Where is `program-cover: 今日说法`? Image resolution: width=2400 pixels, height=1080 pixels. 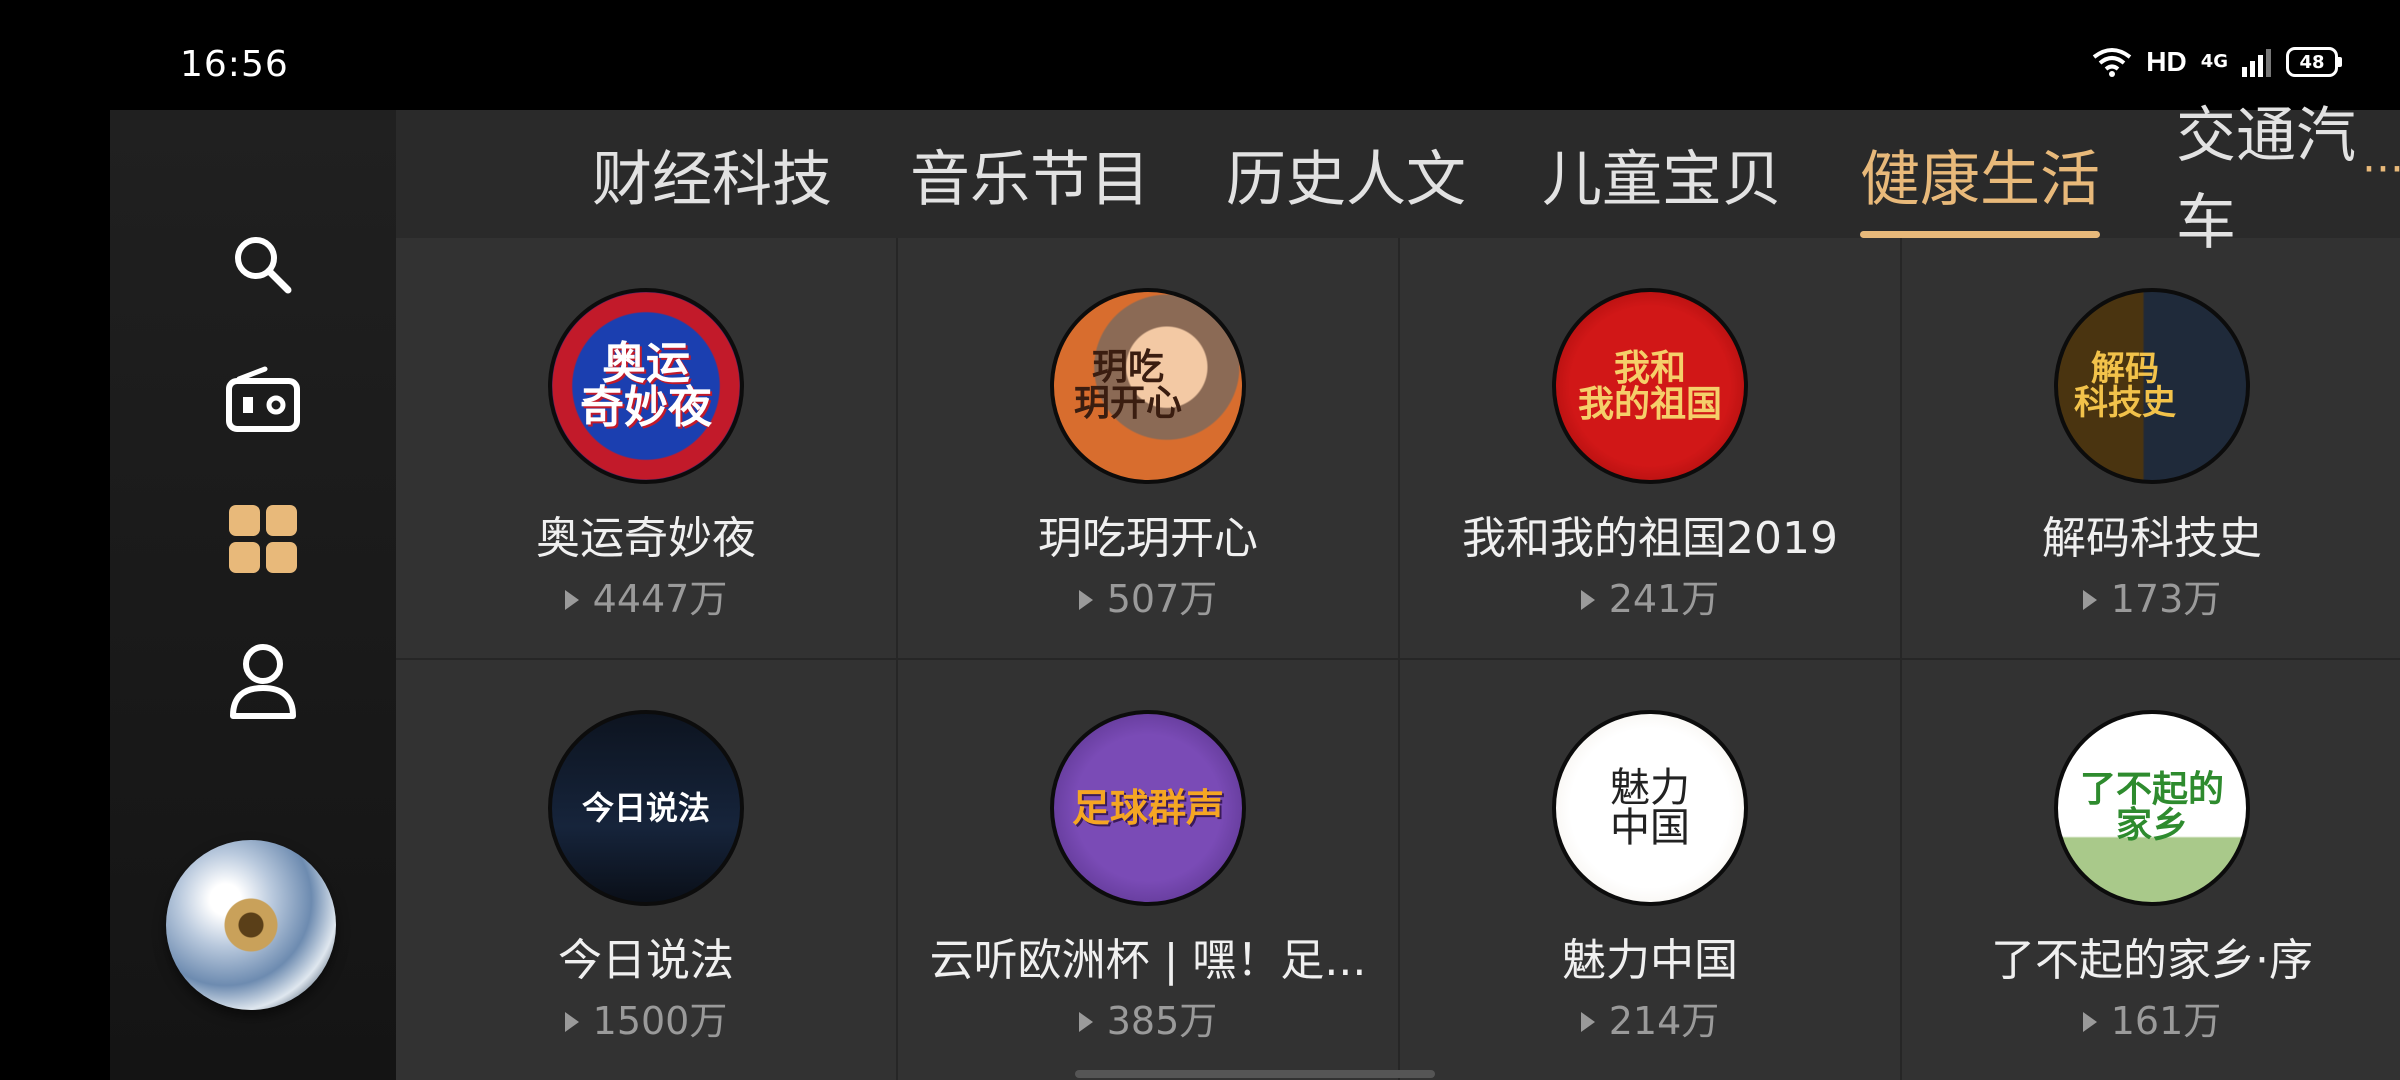
program-cover: 今日说法 is located at coordinates (646, 808).